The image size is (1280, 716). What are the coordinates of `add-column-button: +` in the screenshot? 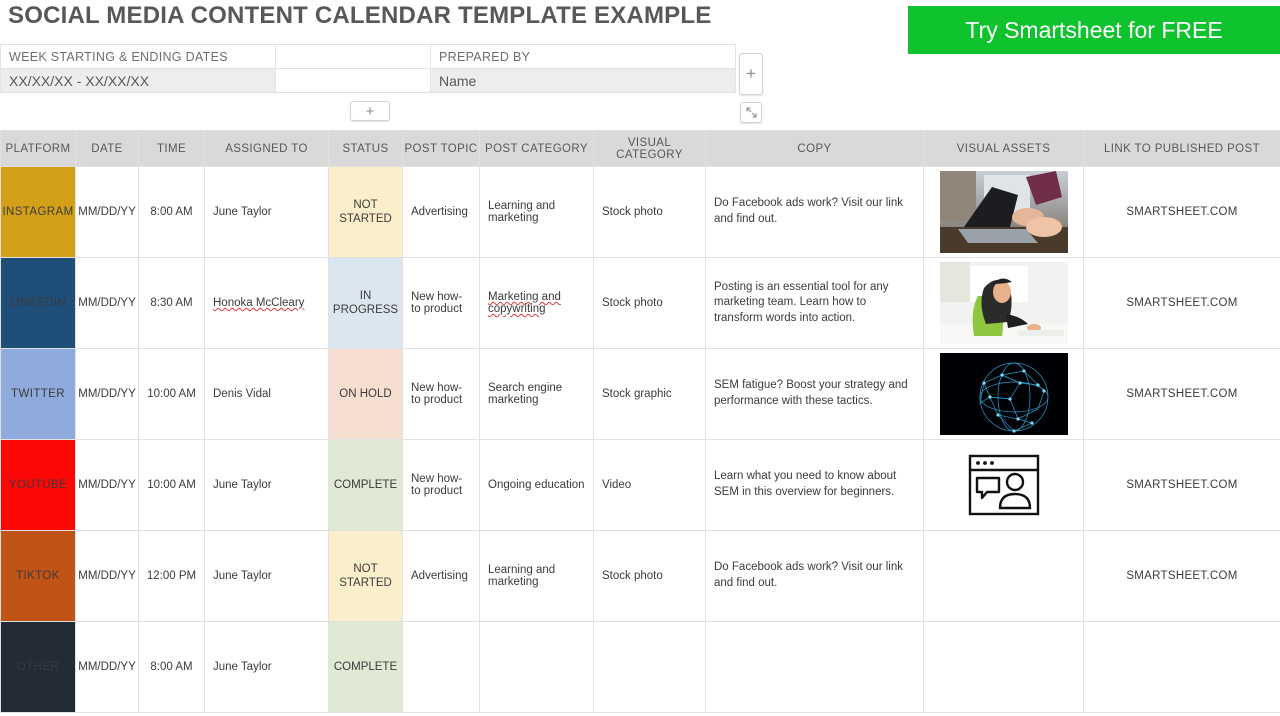 It's located at (751, 74).